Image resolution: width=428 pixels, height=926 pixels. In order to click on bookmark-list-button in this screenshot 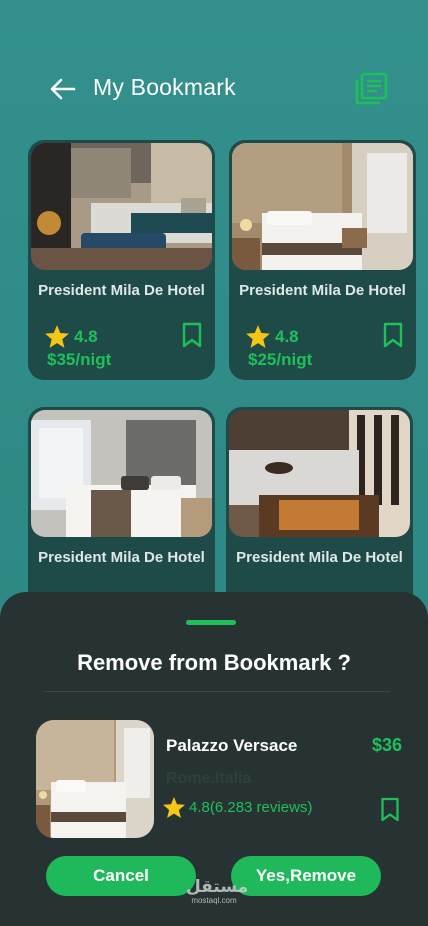, I will do `click(371, 89)`.